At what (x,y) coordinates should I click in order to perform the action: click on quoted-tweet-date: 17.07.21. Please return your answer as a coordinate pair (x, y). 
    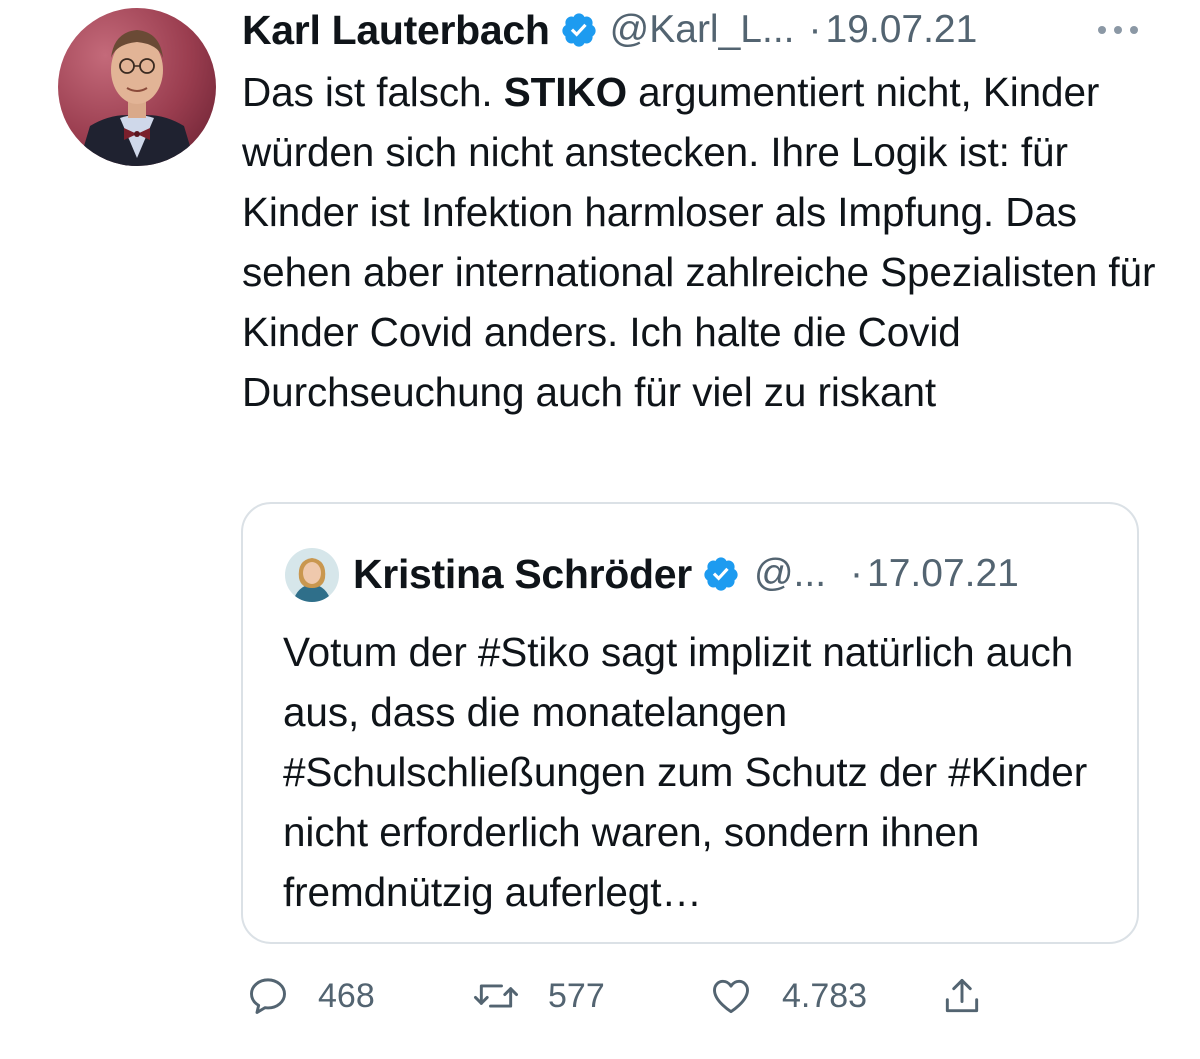
    Looking at the image, I should click on (943, 573).